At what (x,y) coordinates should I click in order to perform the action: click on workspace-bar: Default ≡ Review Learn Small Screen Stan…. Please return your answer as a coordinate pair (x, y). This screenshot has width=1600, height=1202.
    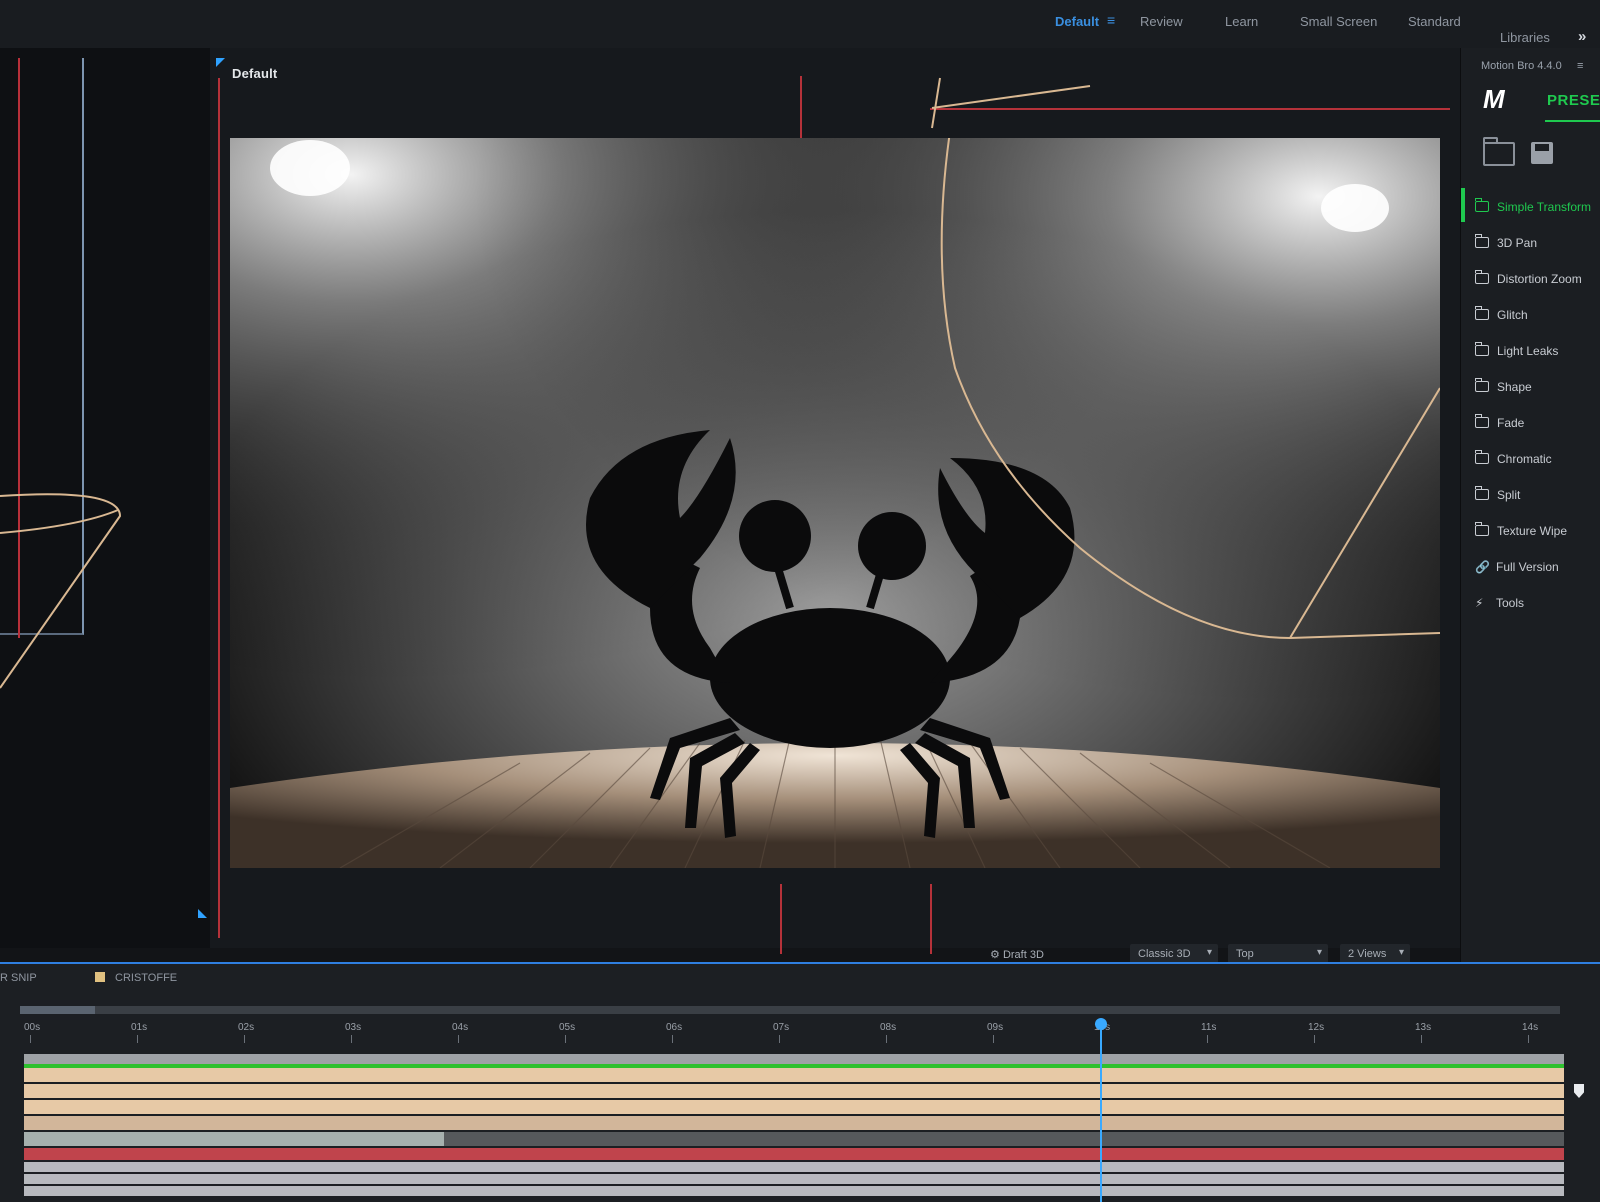
    Looking at the image, I should click on (800, 24).